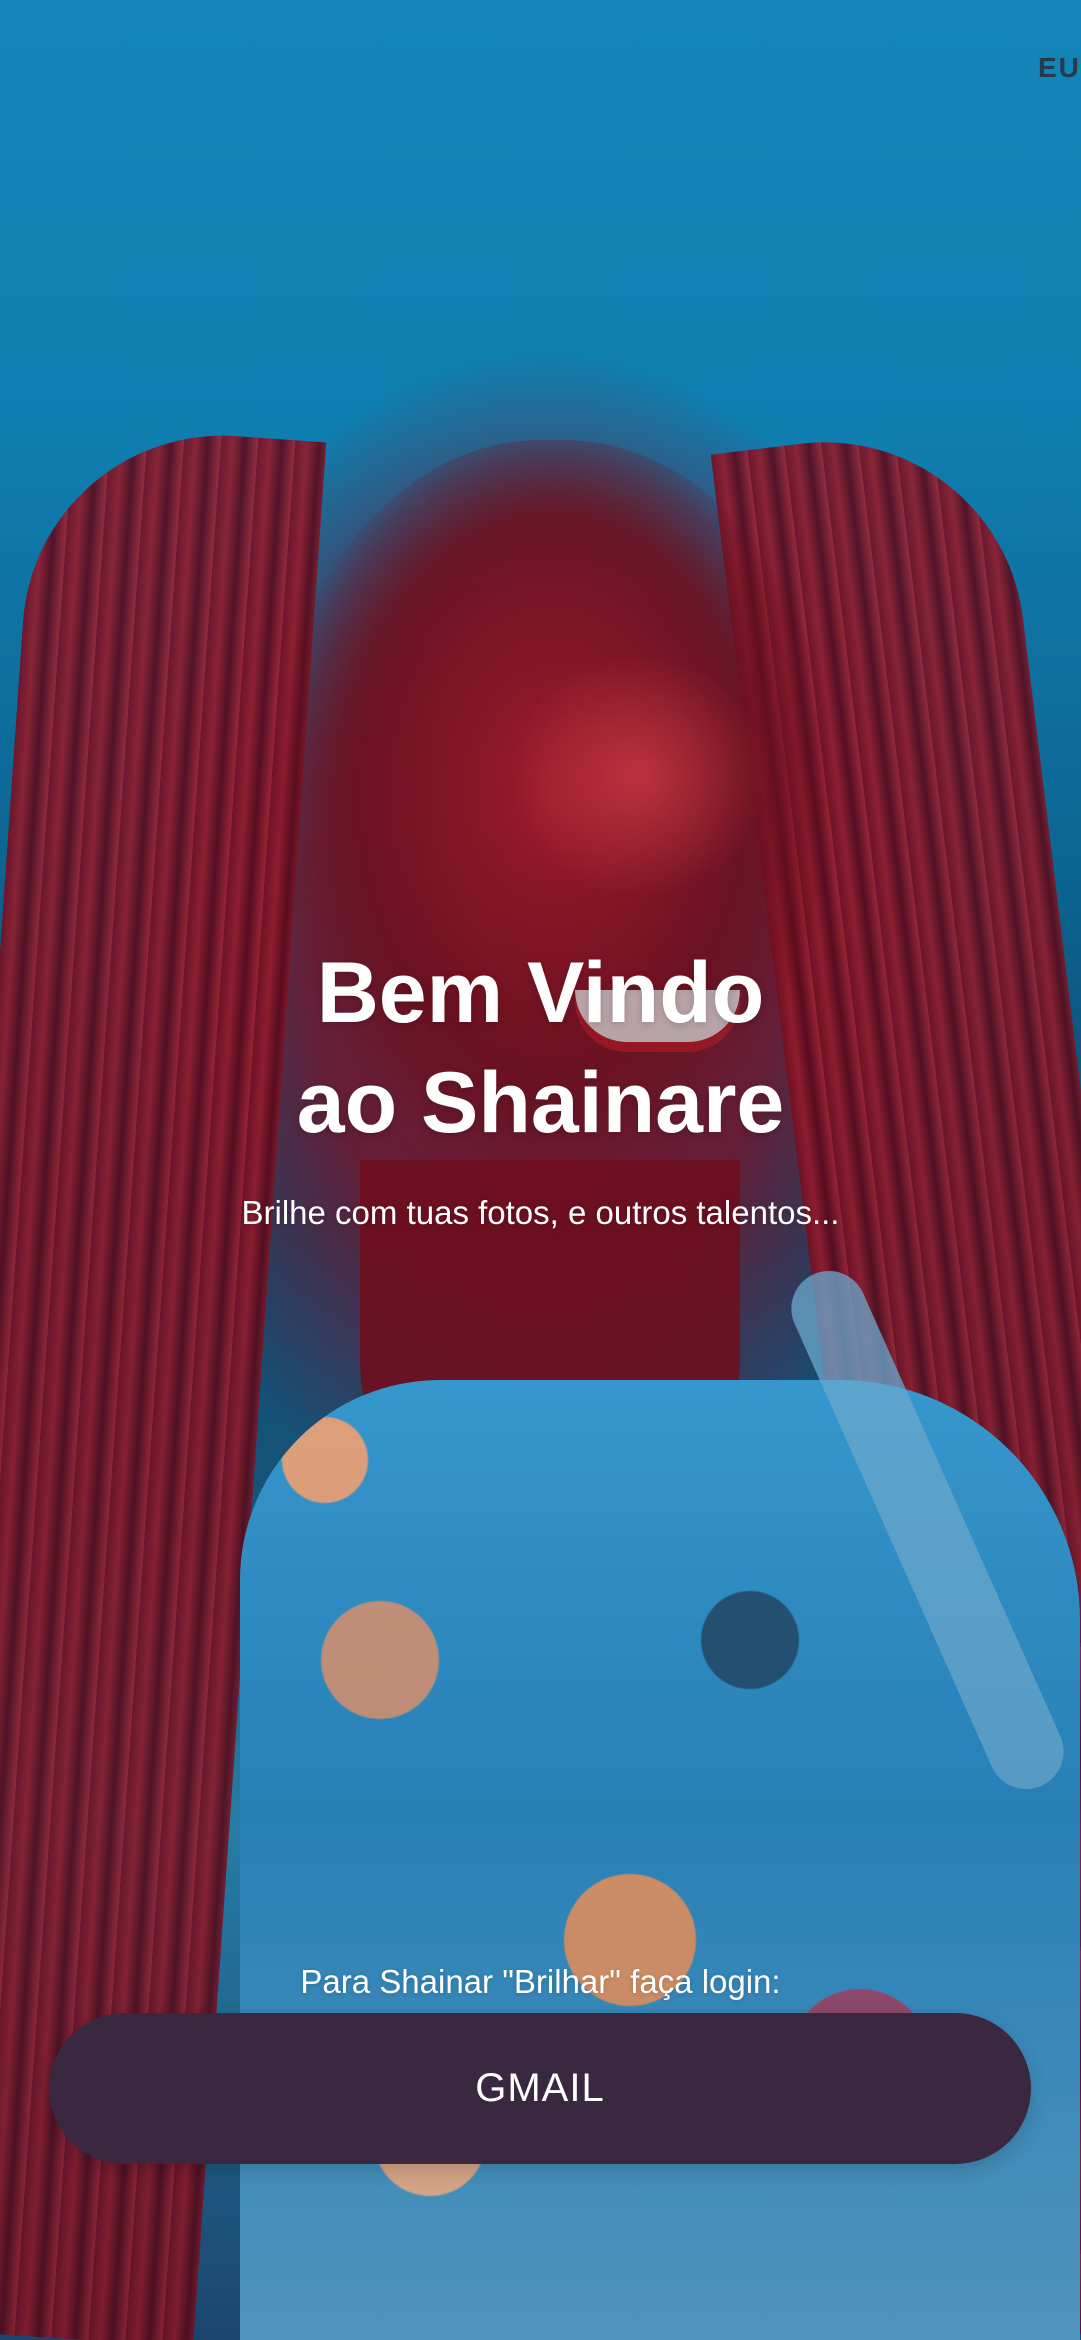 Image resolution: width=1081 pixels, height=2340 pixels. I want to click on login-prompt: Para Shainar "Brilhar" faça login:, so click(540, 1981).